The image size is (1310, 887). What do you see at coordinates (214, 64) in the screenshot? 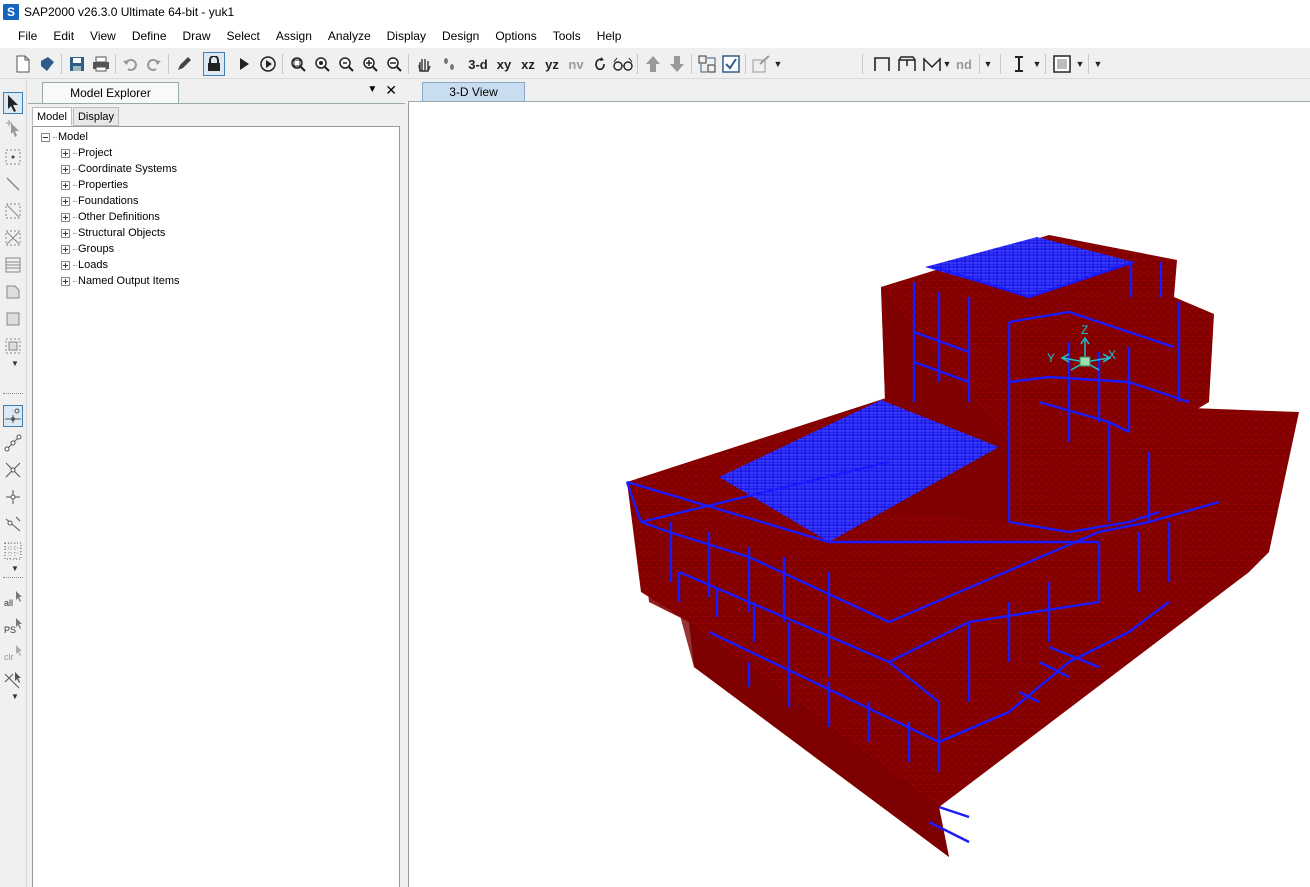
I see `lock-icon` at bounding box center [214, 64].